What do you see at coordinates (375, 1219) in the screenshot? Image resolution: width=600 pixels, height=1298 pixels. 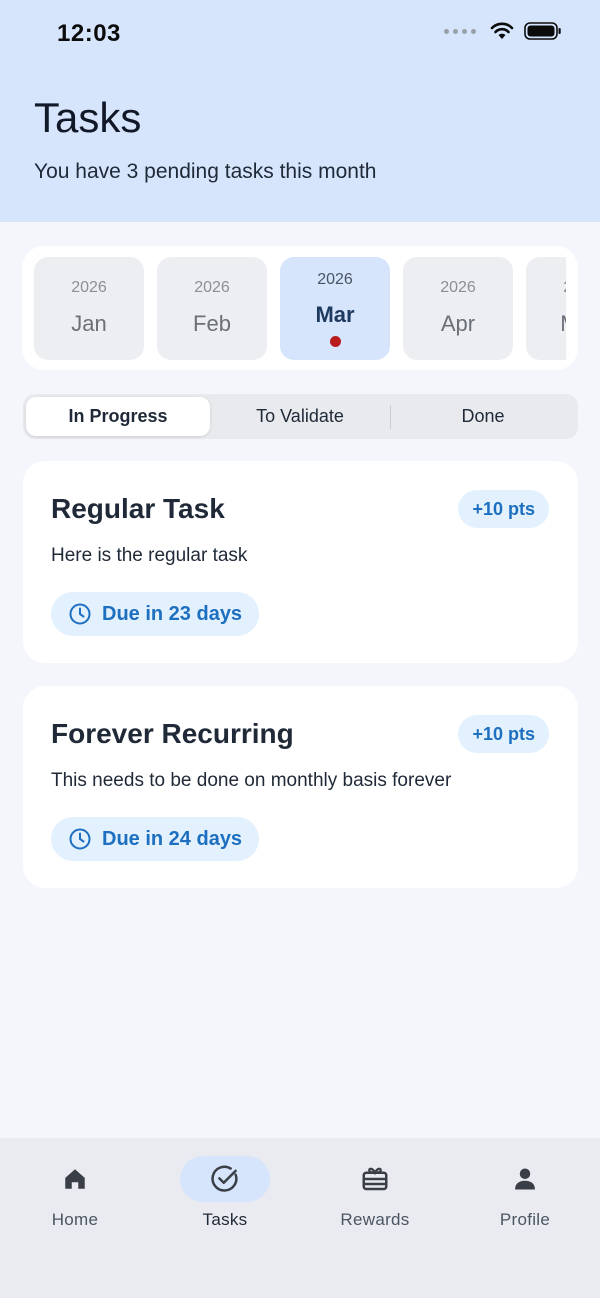 I see `nav-label: Rewards` at bounding box center [375, 1219].